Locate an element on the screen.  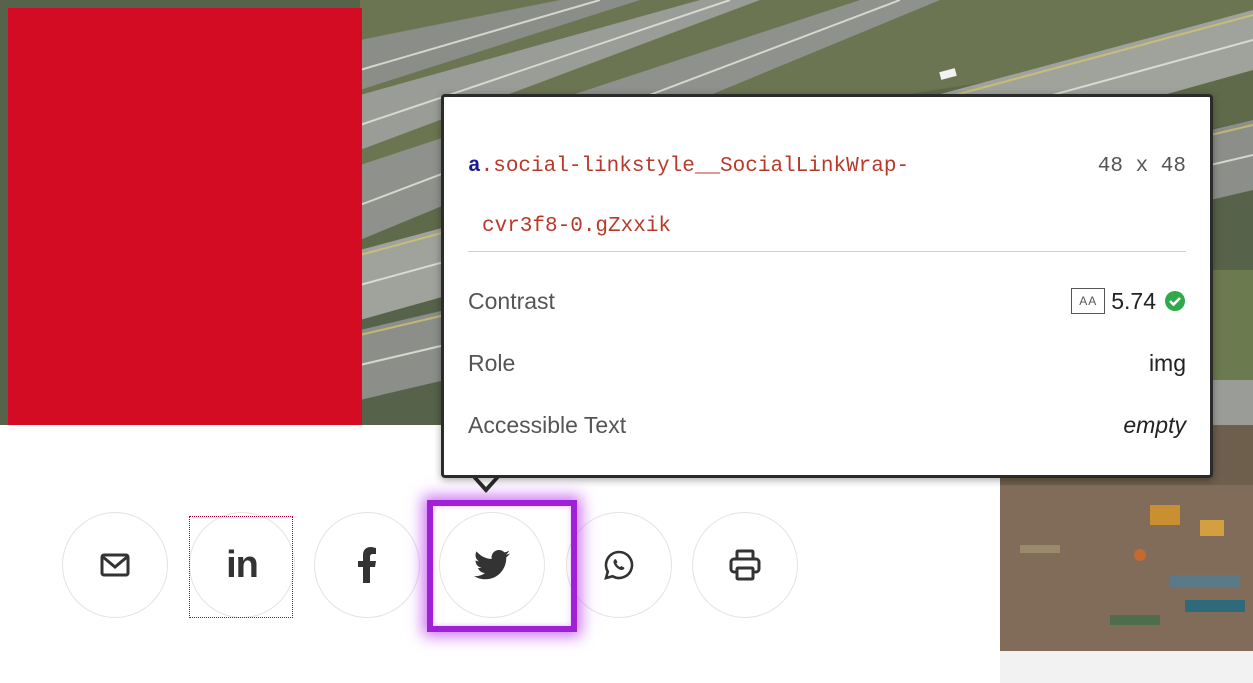
share-linkedin-link: in is located at coordinates (242, 565).